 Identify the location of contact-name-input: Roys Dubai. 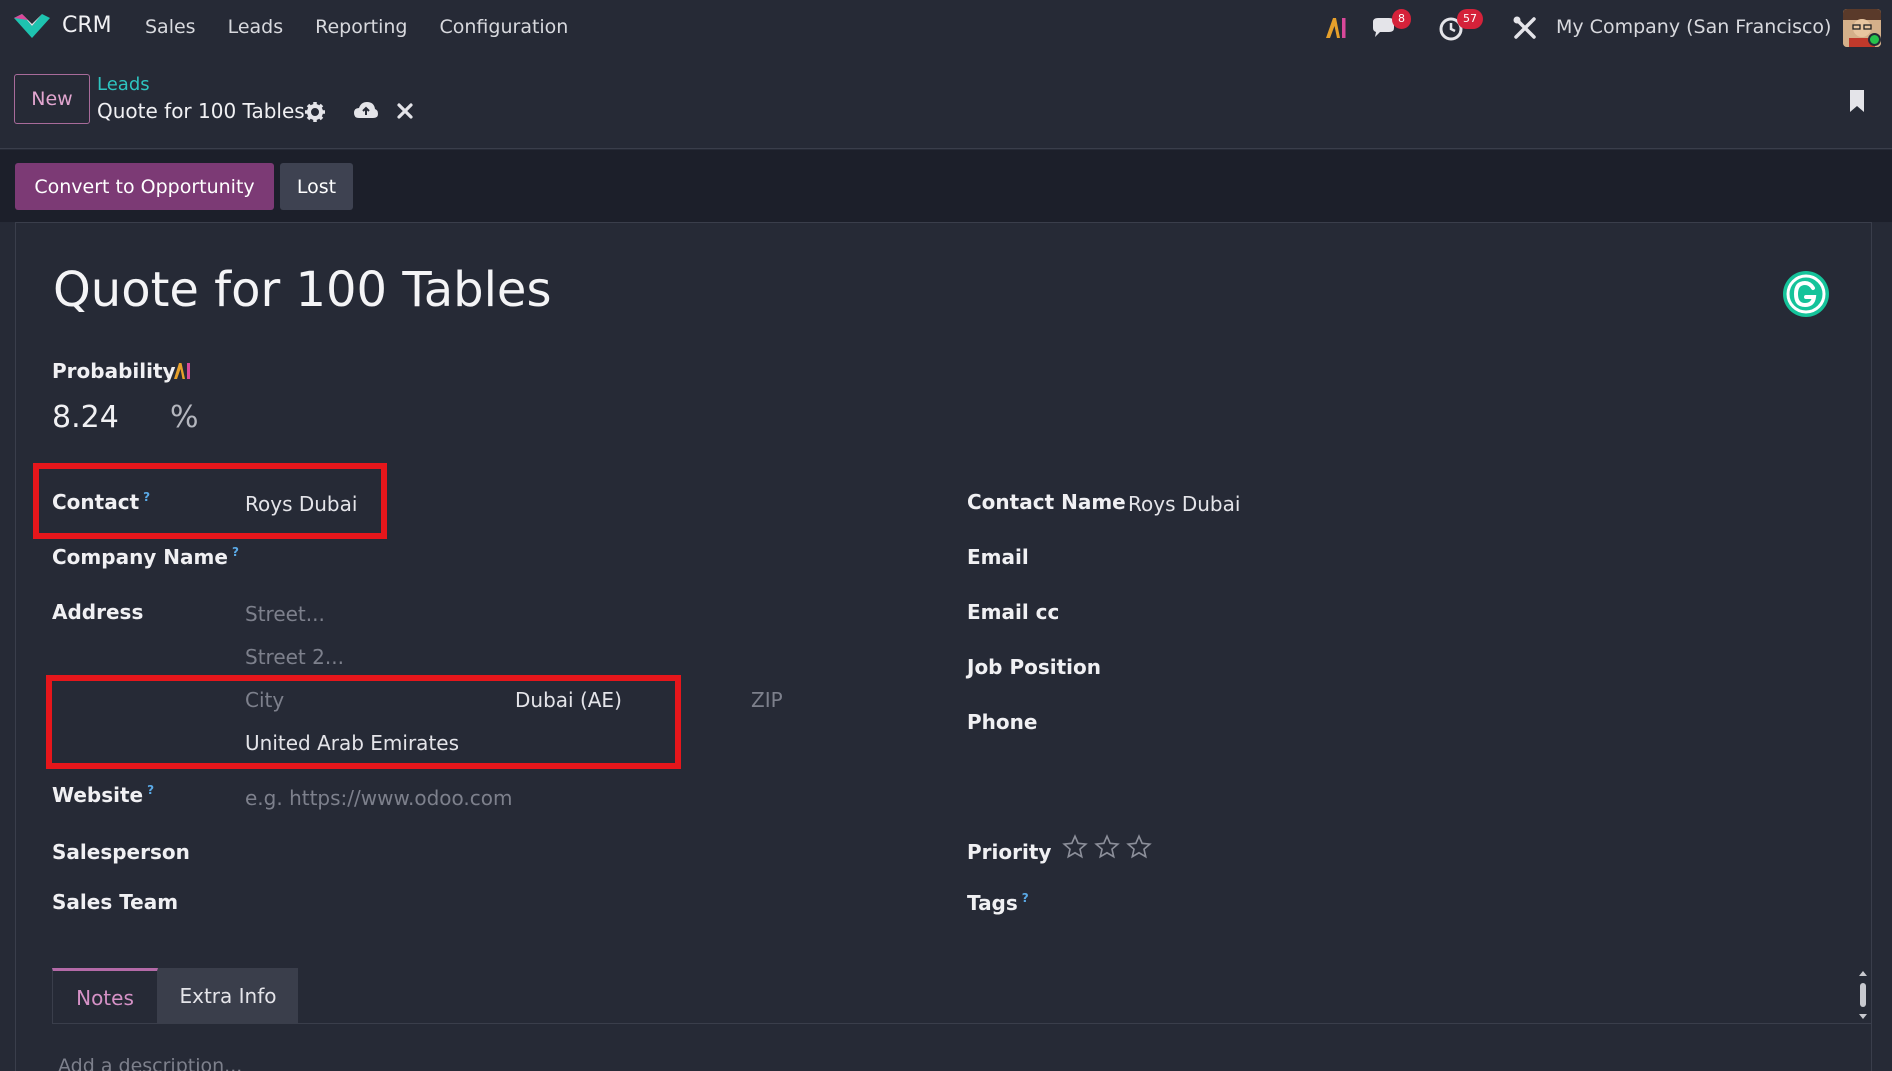
(1184, 504).